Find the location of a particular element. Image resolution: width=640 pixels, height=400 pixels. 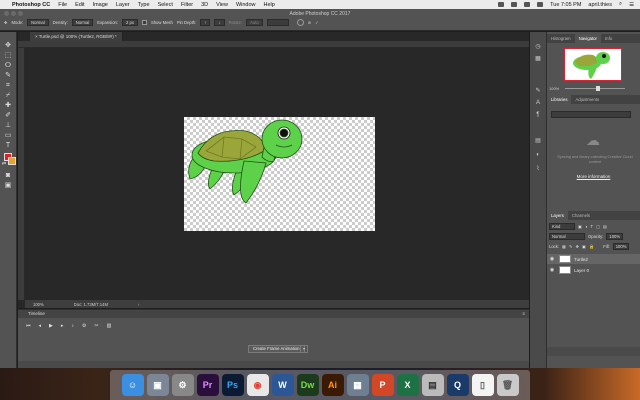

vertical-ruler is located at coordinates (21, 174).